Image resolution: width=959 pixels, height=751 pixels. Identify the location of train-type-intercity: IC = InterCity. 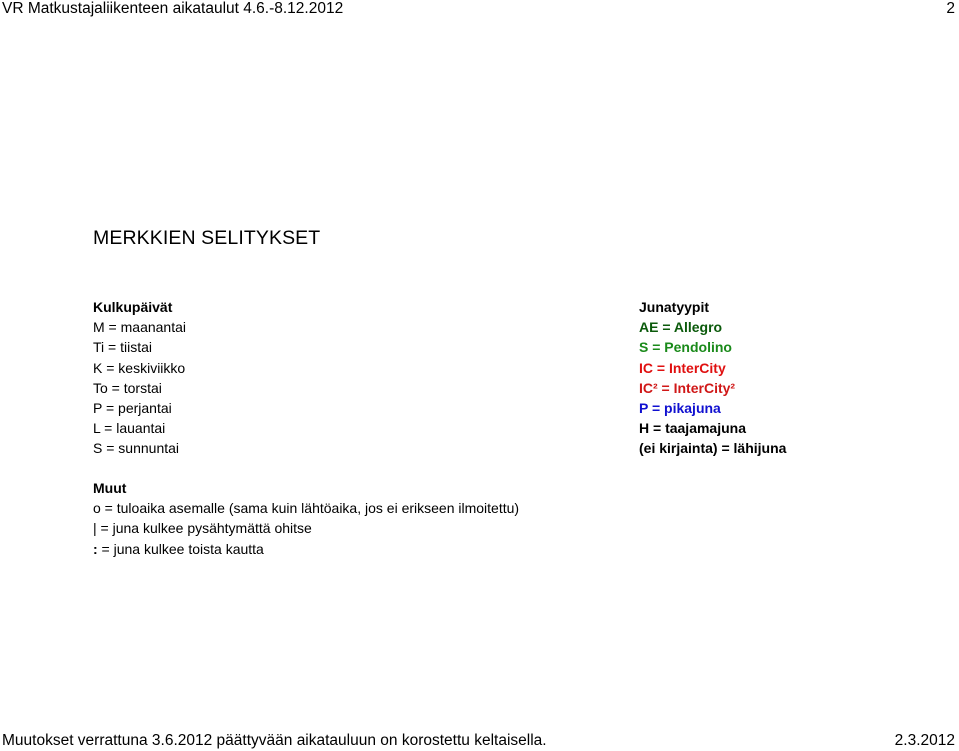
(682, 367).